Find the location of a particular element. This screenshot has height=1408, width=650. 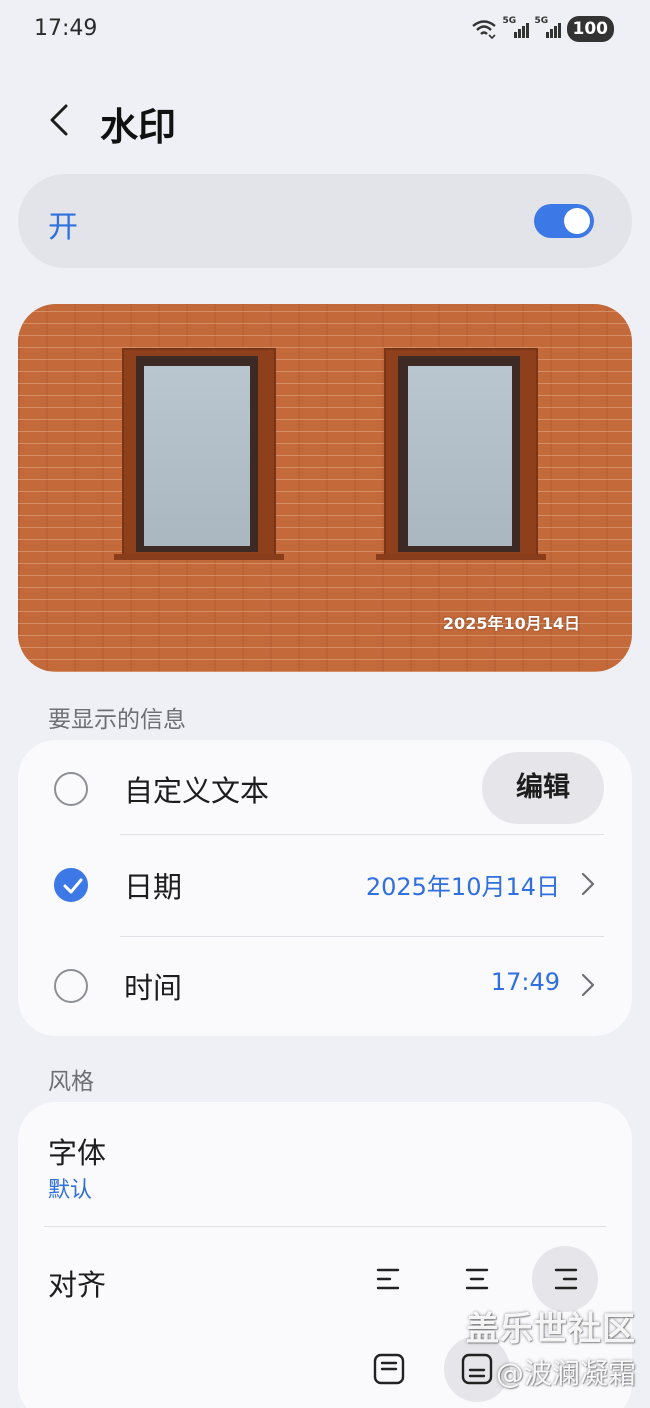

watermark-master-toggle: 开 is located at coordinates (325, 221).